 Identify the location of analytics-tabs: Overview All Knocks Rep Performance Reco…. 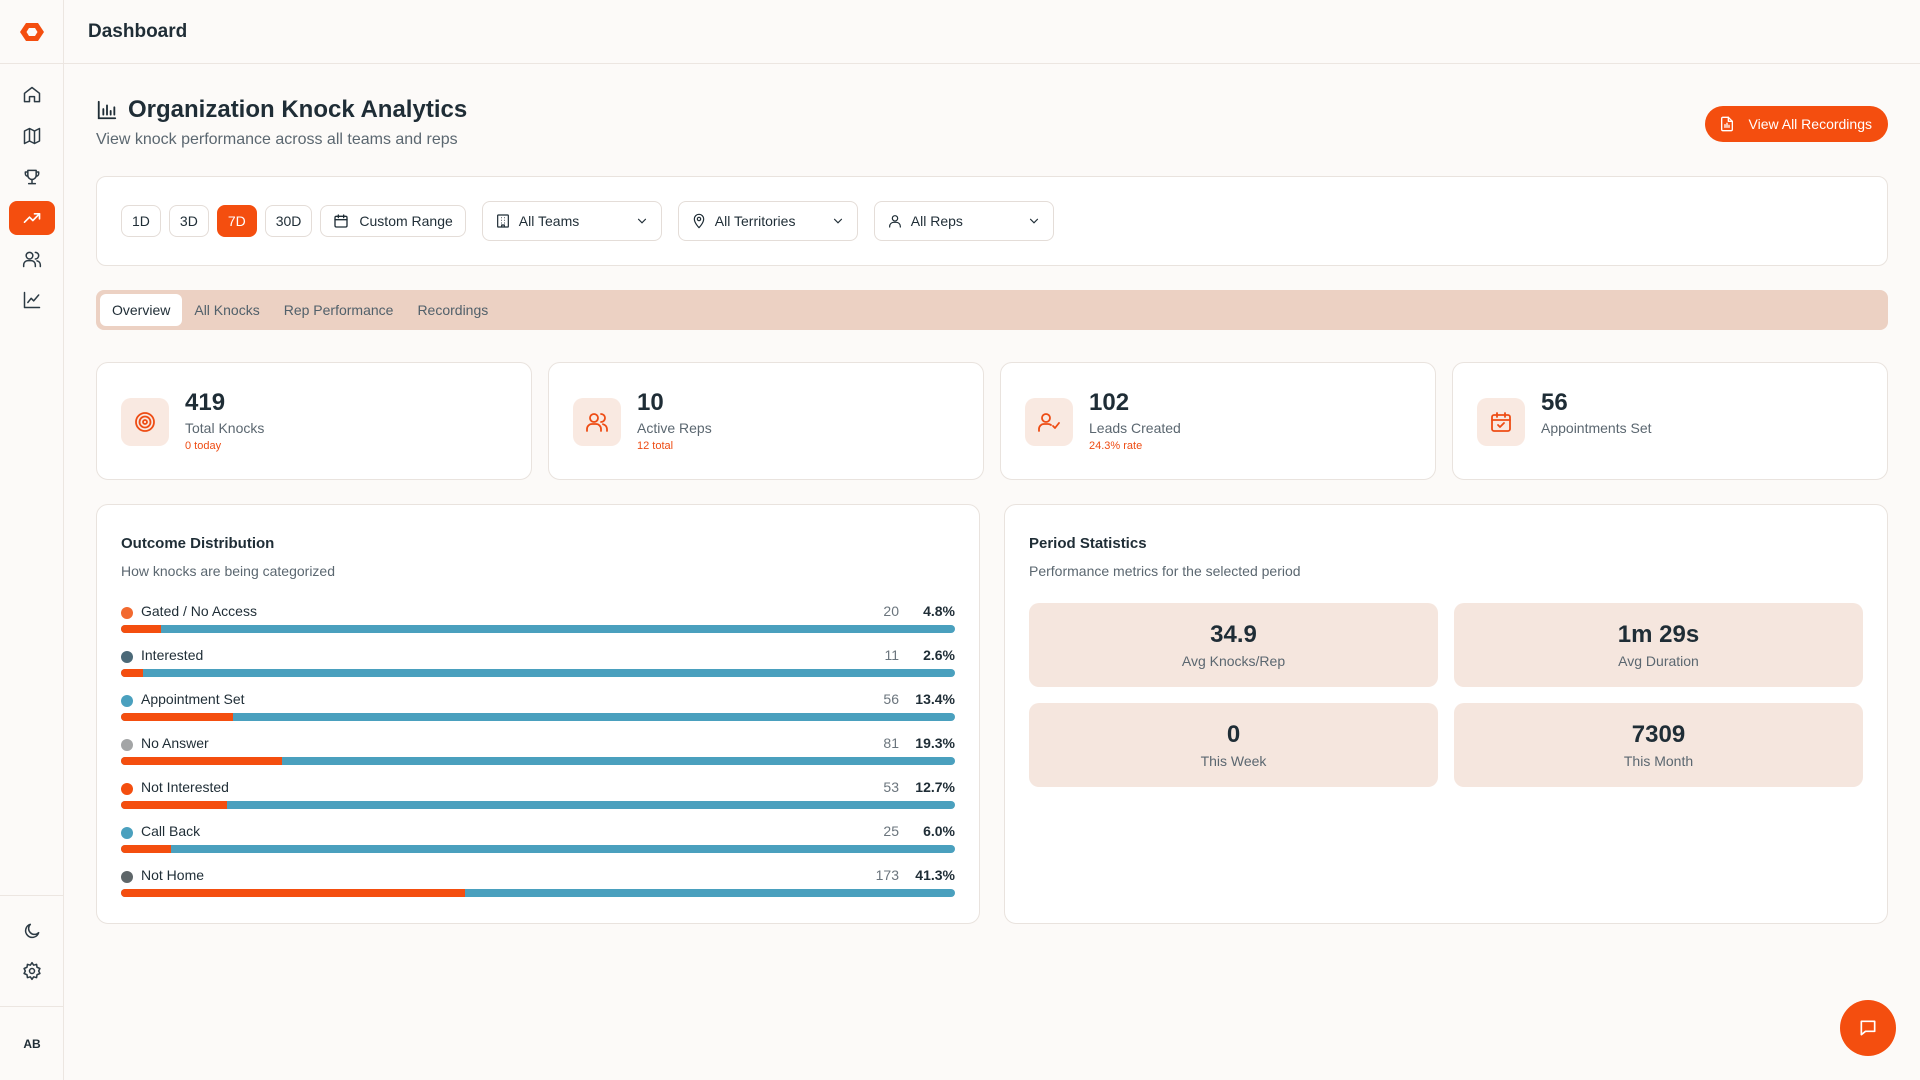
(992, 310).